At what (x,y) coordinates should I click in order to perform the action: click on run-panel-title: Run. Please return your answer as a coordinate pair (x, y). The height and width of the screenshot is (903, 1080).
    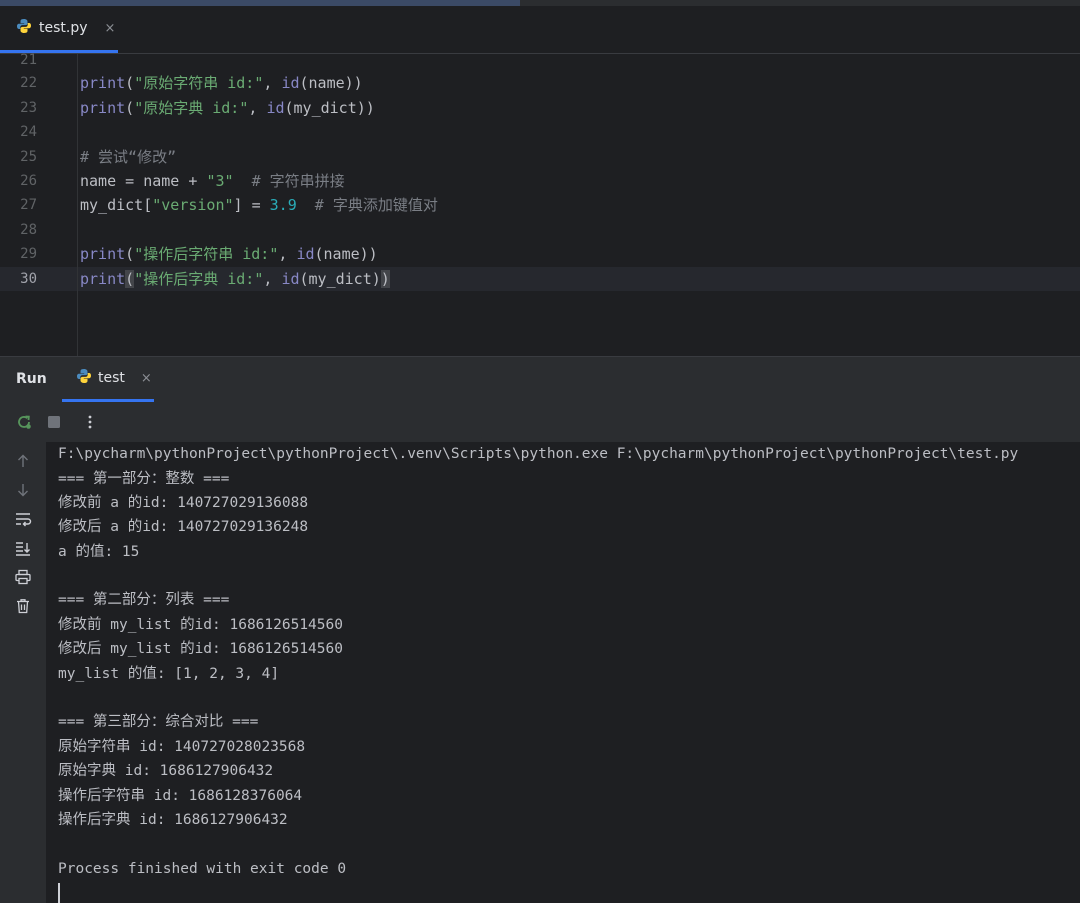
    Looking at the image, I should click on (31, 379).